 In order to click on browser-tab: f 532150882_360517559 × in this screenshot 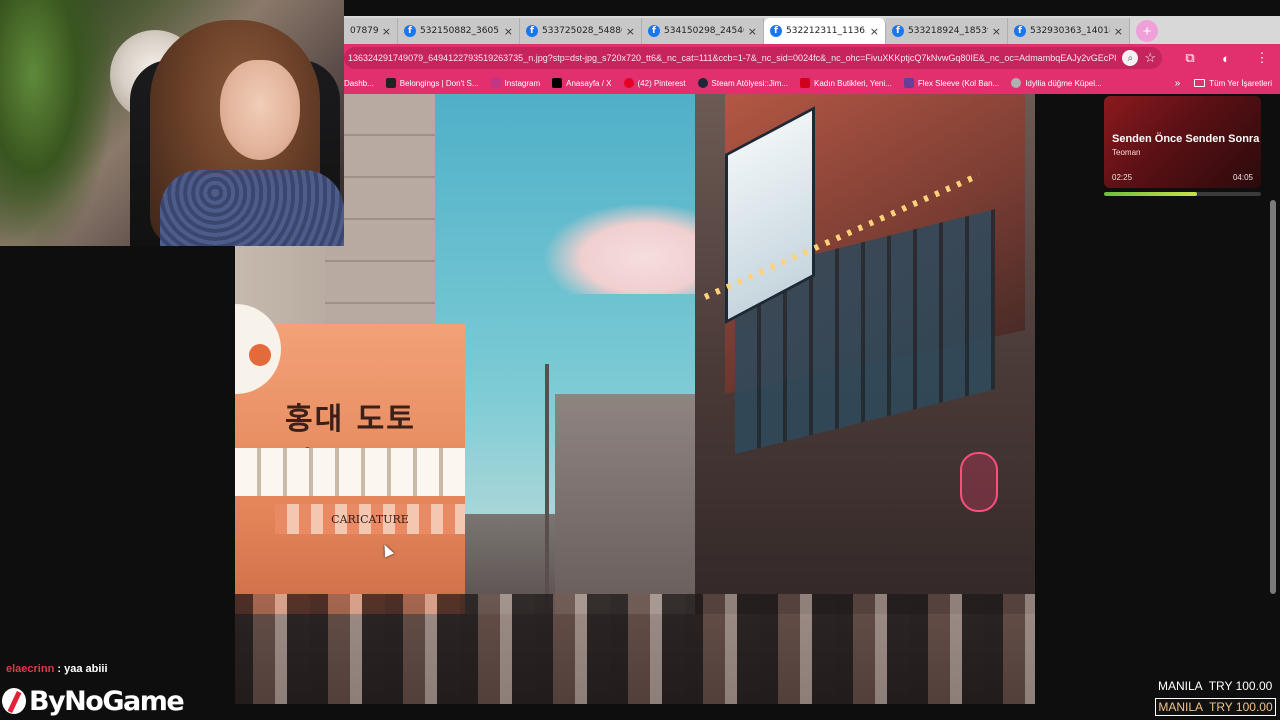, I will do `click(459, 31)`.